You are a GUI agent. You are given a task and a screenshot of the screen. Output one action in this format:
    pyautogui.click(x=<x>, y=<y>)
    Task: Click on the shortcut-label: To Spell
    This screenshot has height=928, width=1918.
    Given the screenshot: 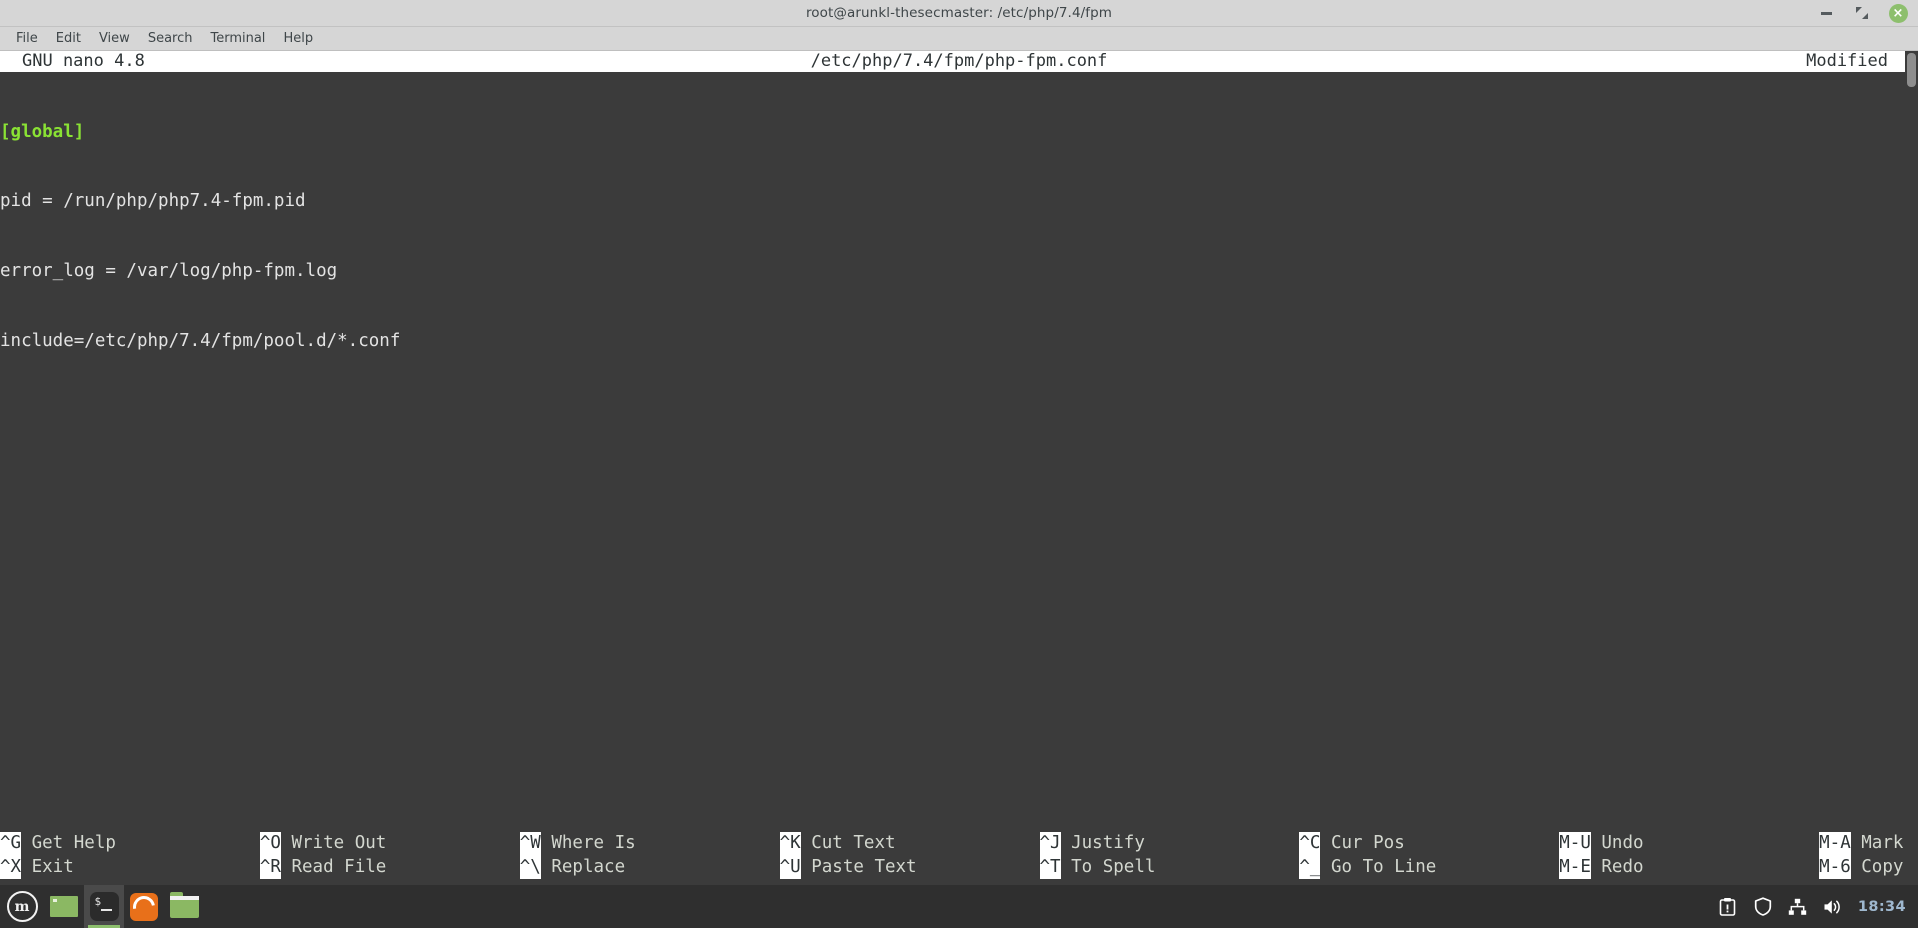 What is the action you would take?
    pyautogui.click(x=1108, y=866)
    